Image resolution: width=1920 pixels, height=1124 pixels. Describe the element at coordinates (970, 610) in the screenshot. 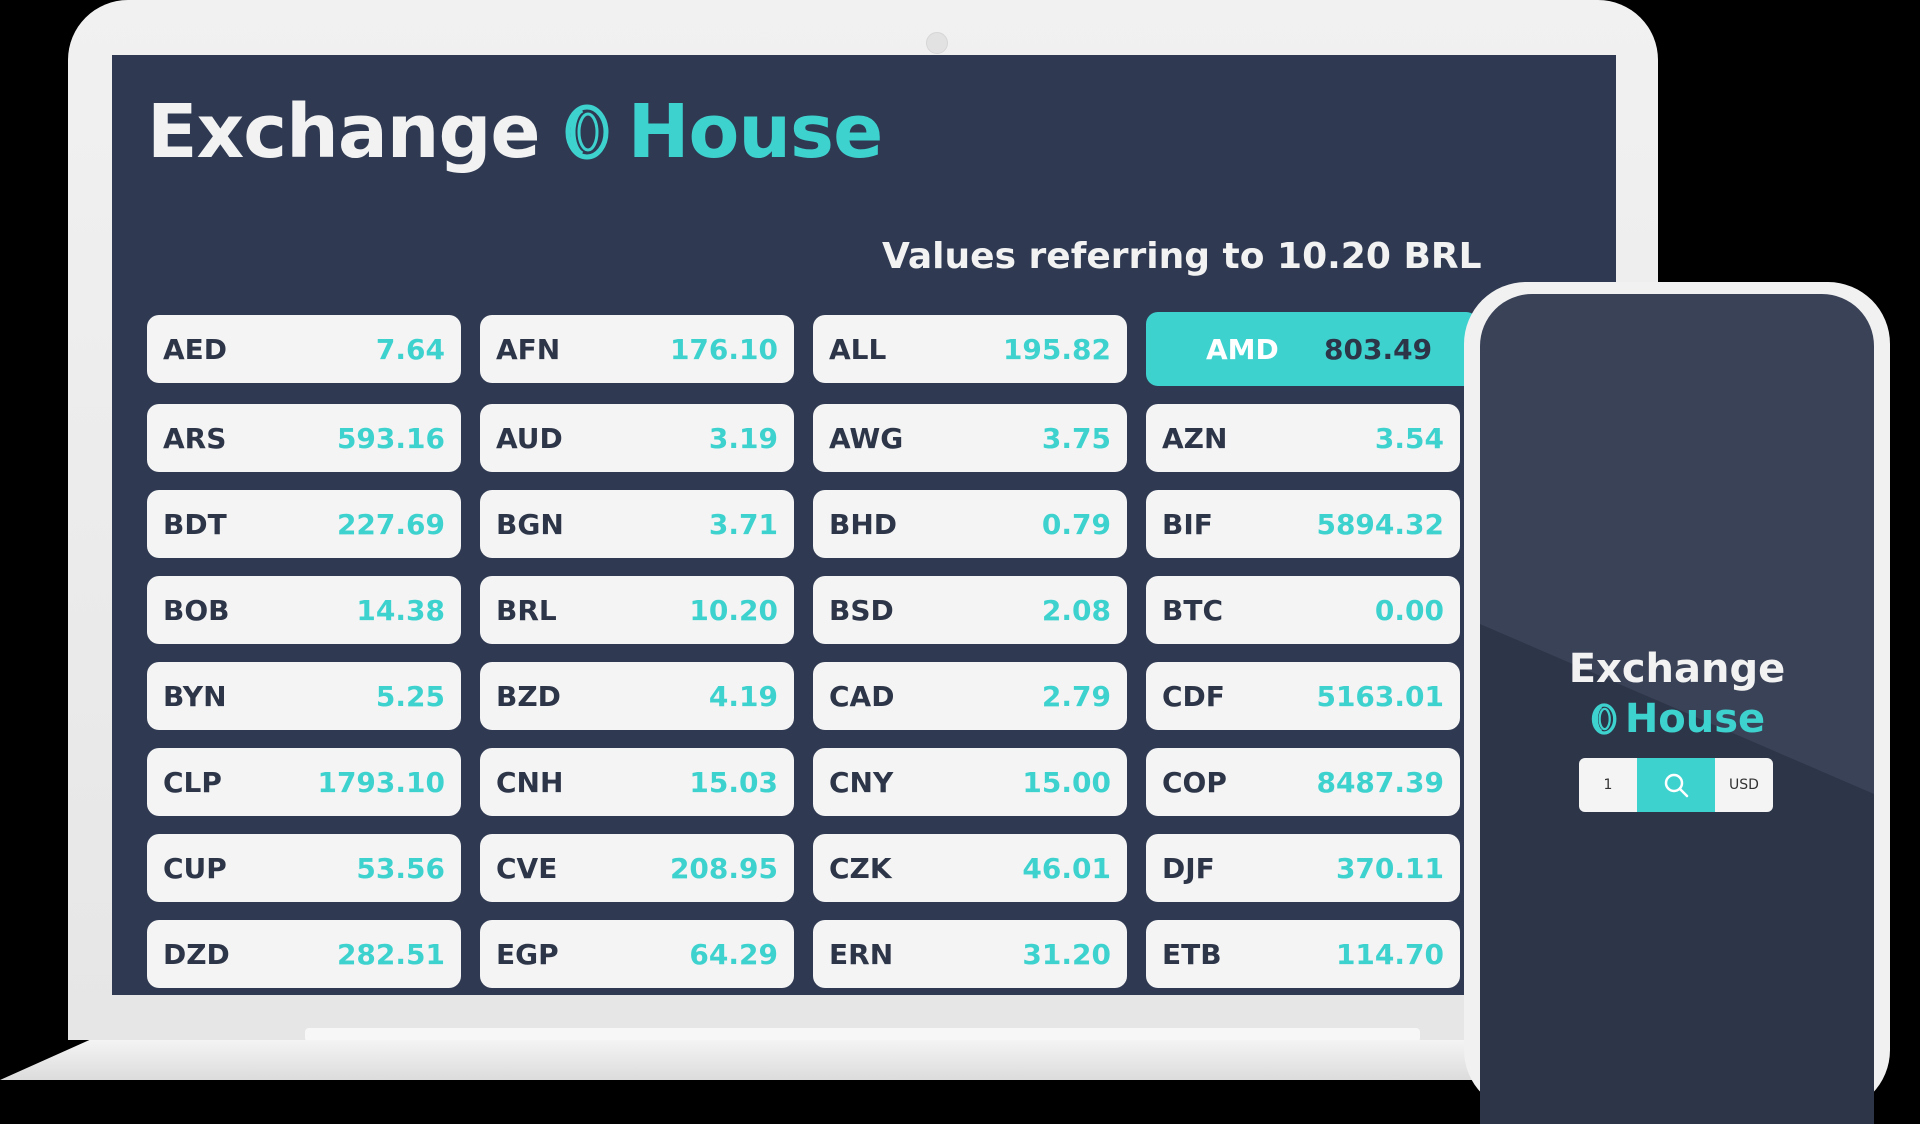

I see `rate-card-bsd: BSD 2.08` at that location.